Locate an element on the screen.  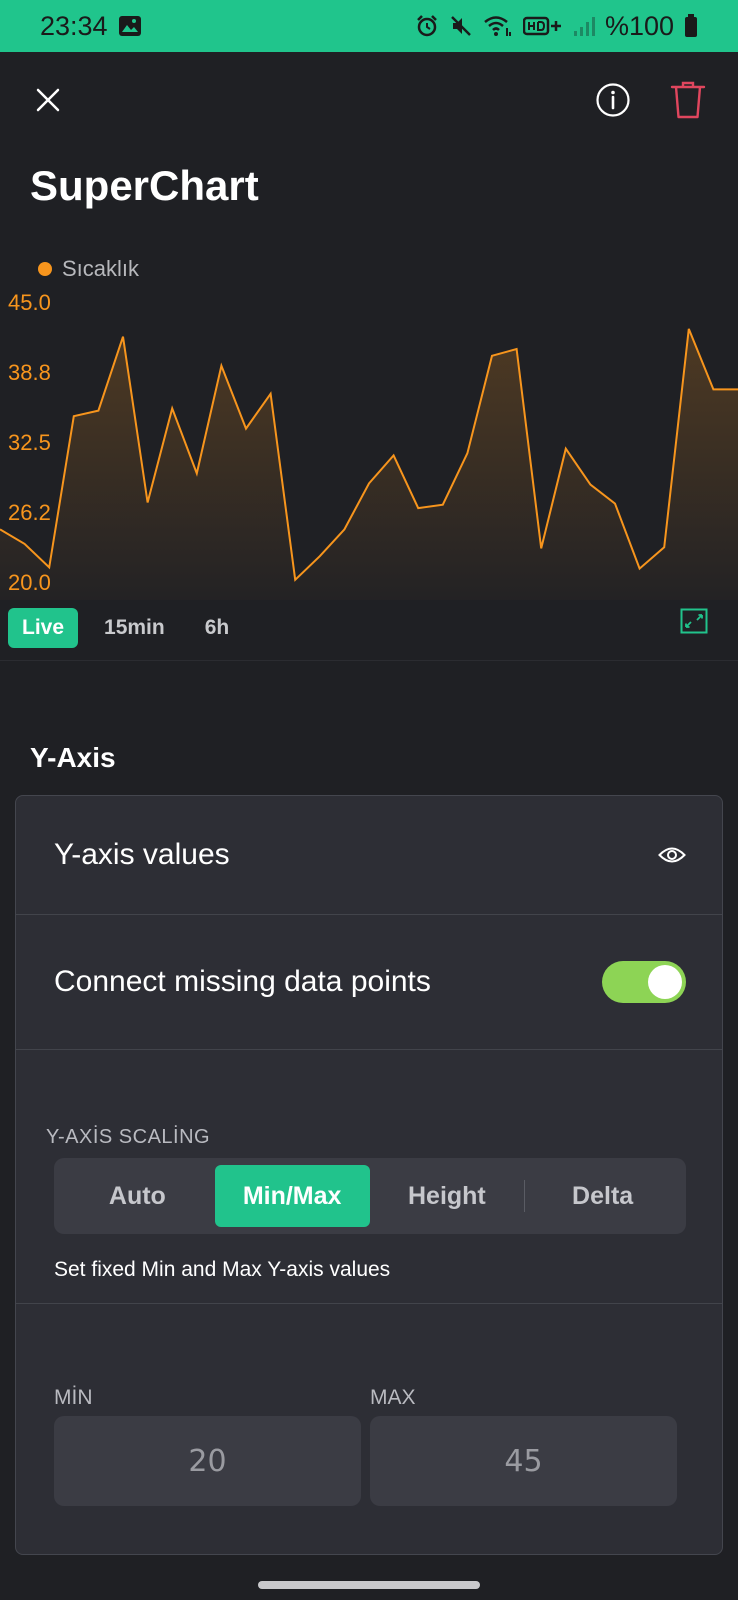
section-title-y-axis: Y-Axis is located at coordinates (73, 757).